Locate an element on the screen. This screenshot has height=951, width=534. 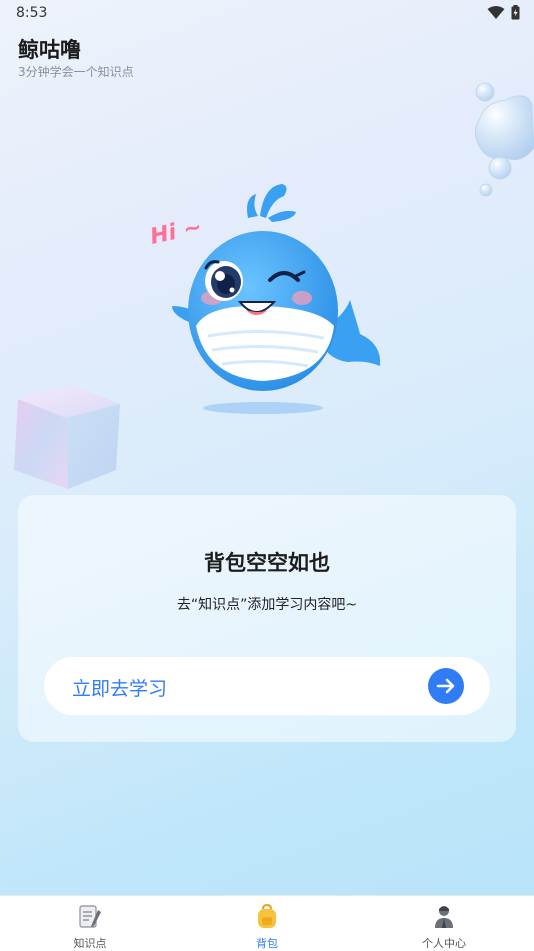
app-header: 鲸咕噜 3分钟学会一个知识点 is located at coordinates (76, 58).